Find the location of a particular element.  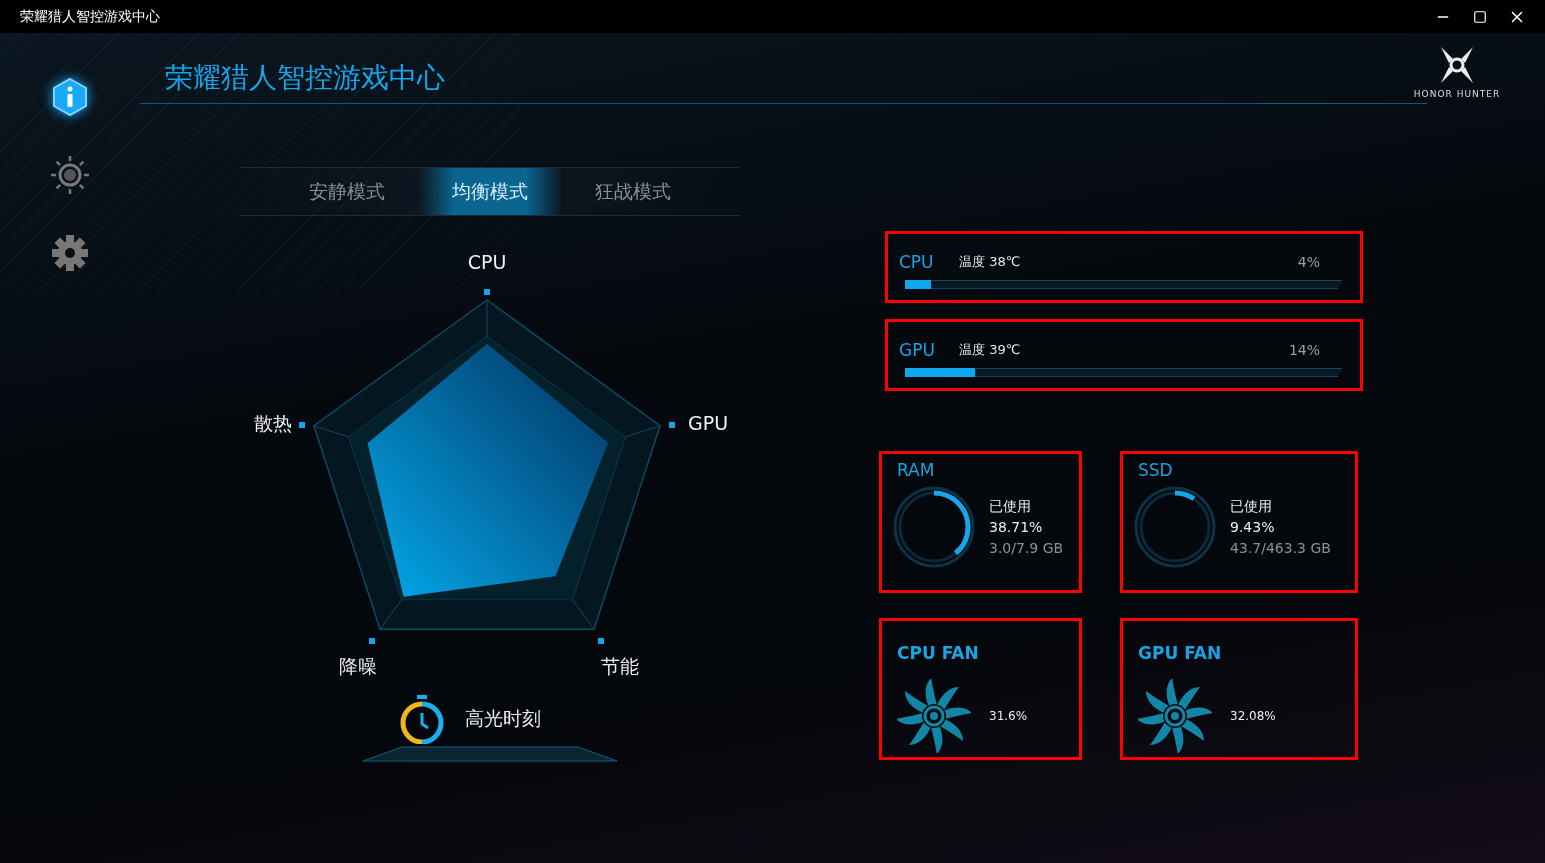

fan-name: CPU FAN is located at coordinates (938, 653).